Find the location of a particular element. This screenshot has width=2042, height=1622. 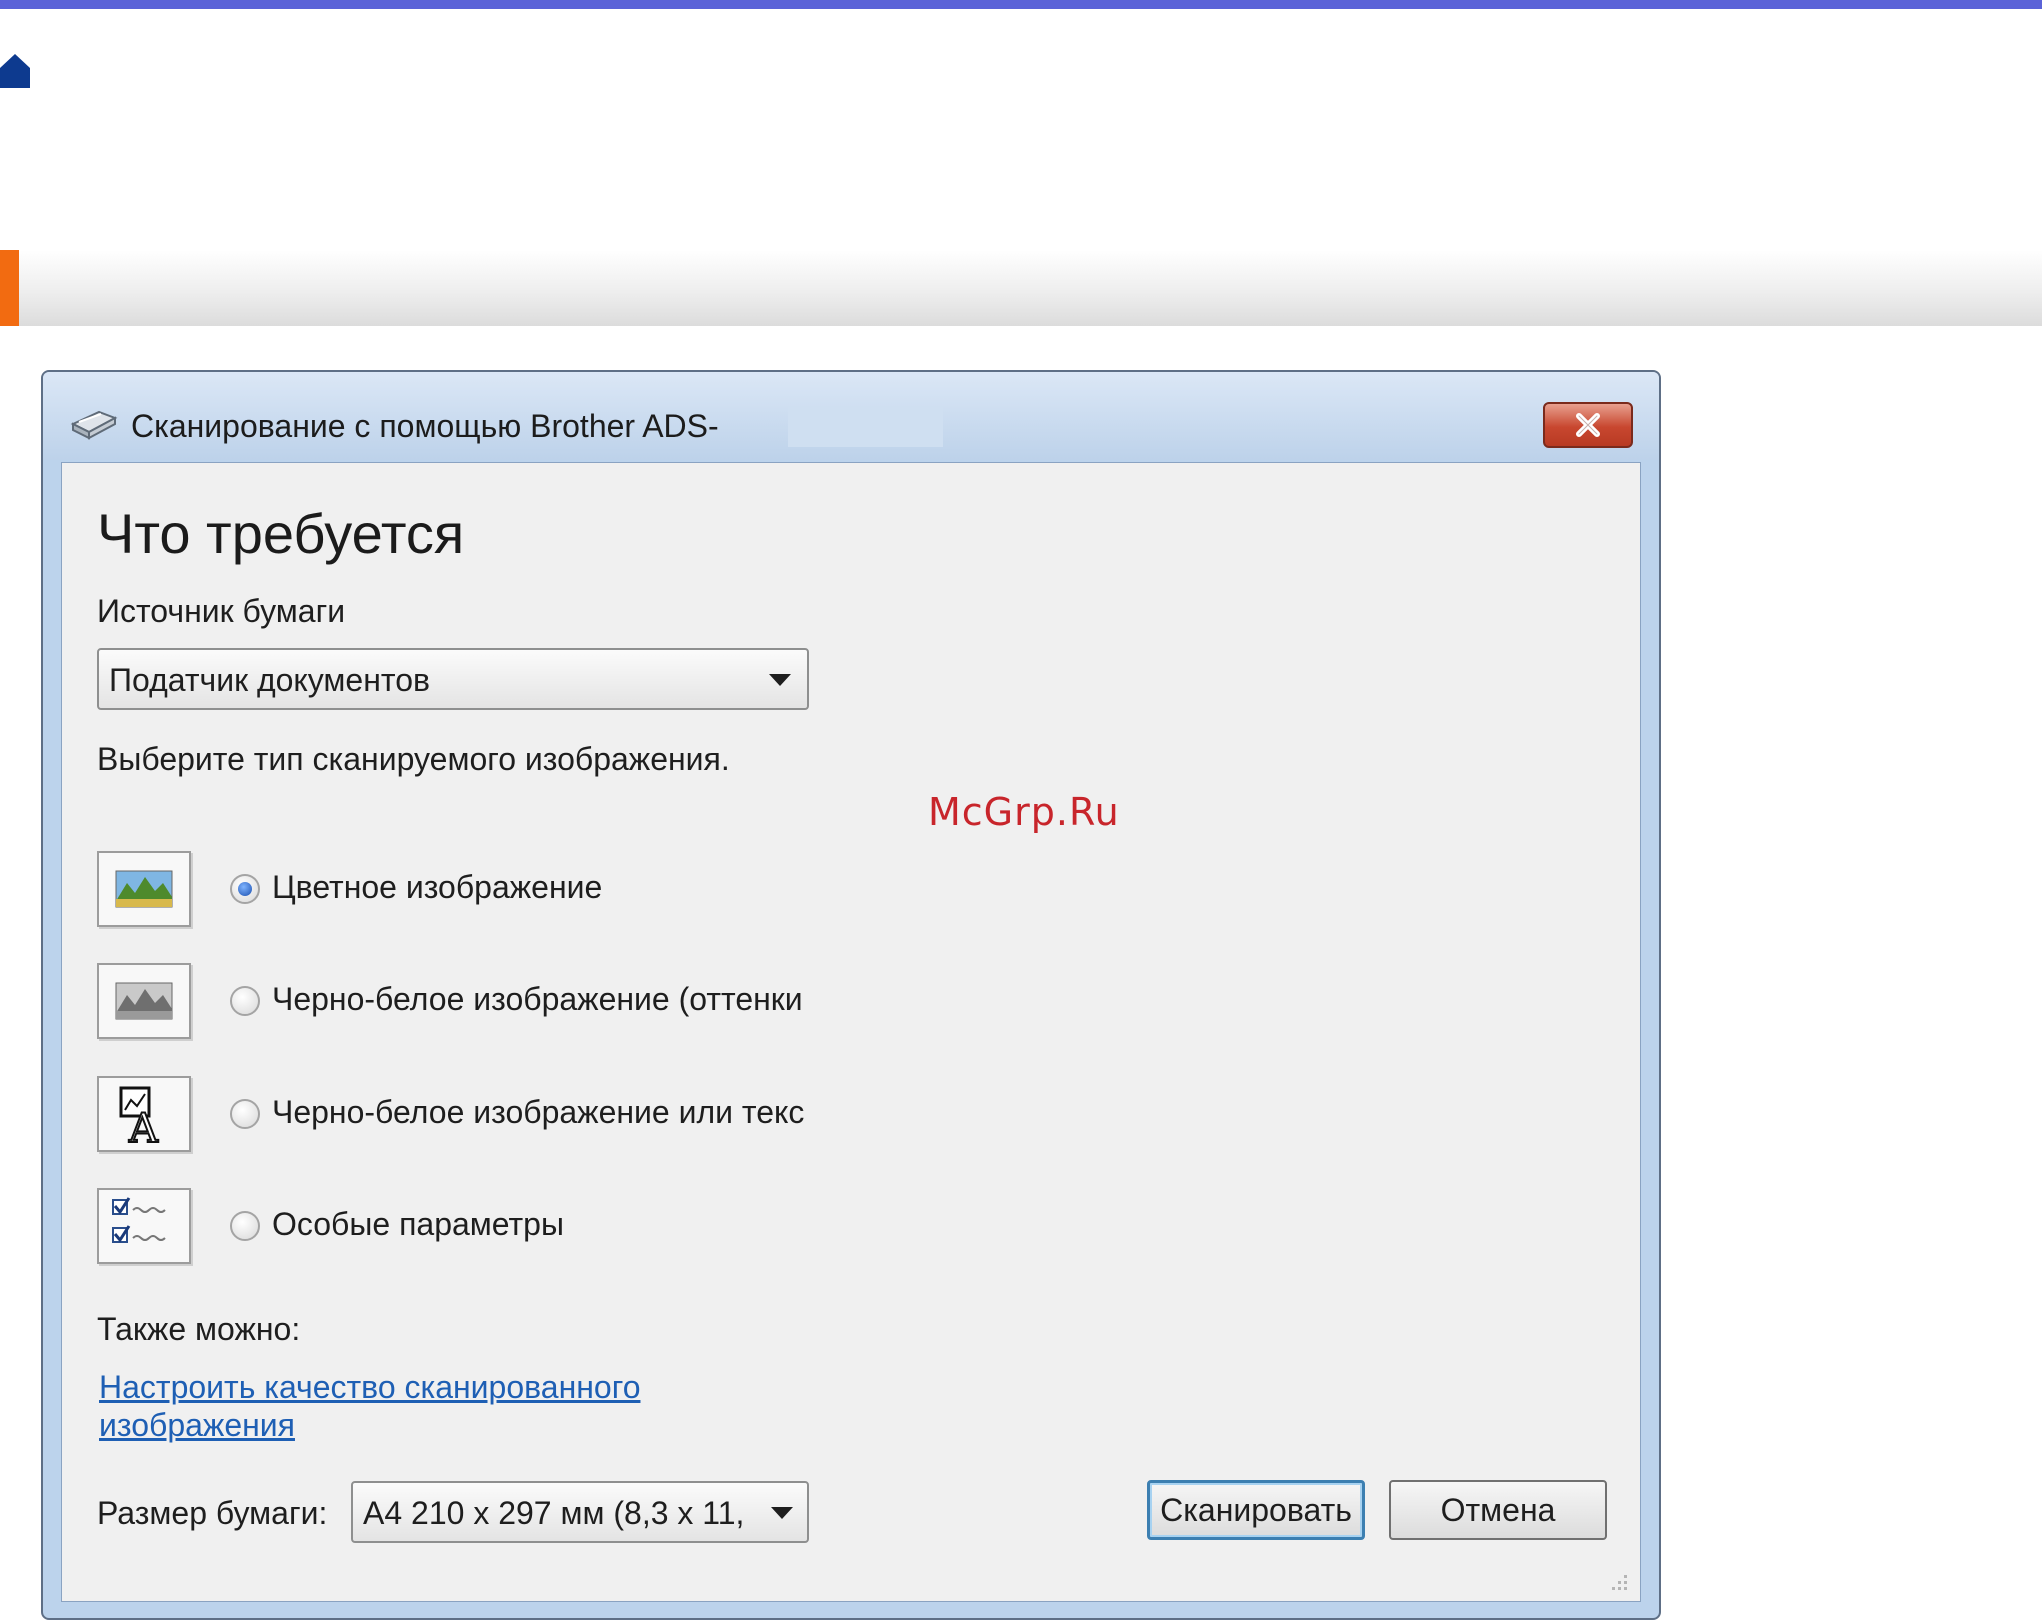

cancel-button: Отмена is located at coordinates (1498, 1510).